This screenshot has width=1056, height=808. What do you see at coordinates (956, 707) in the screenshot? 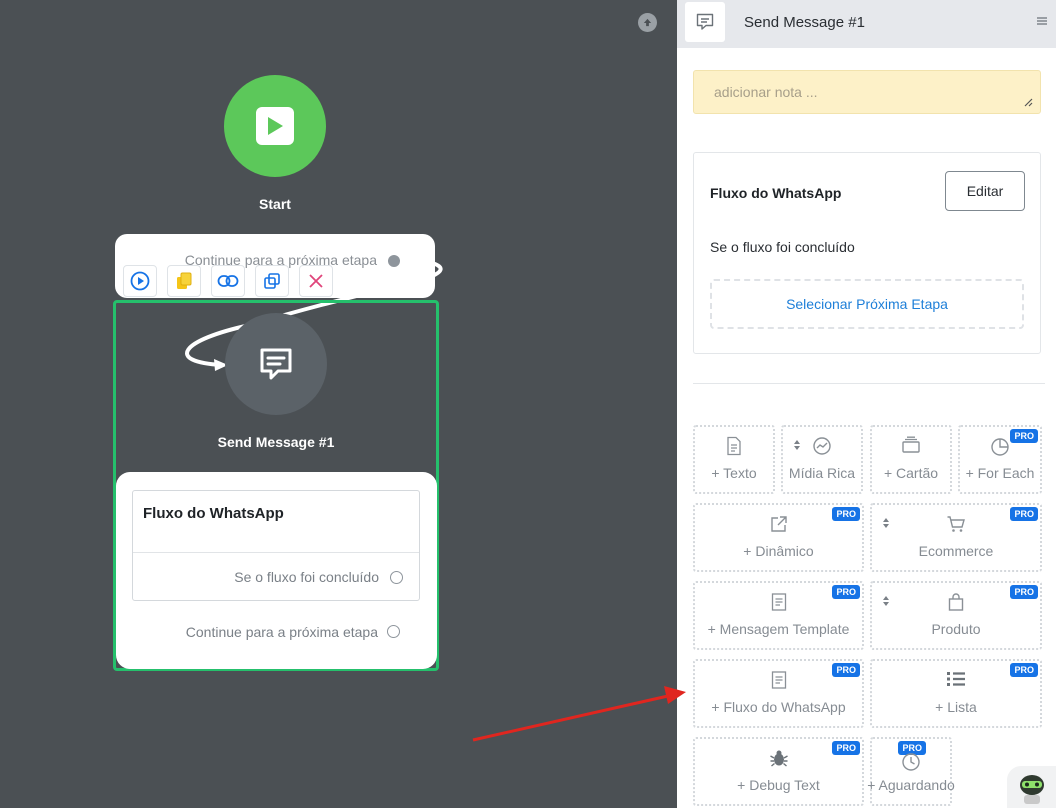
I see `tile-label: + Lista` at bounding box center [956, 707].